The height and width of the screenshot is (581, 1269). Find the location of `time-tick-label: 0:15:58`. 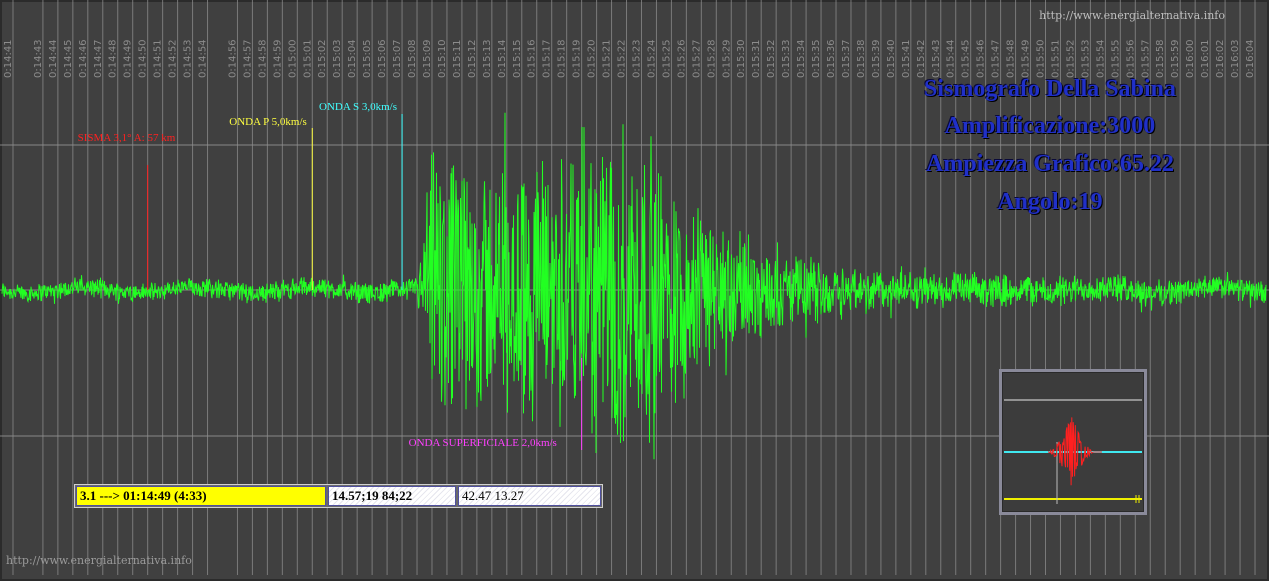

time-tick-label: 0:15:58 is located at coordinates (1160, 58).